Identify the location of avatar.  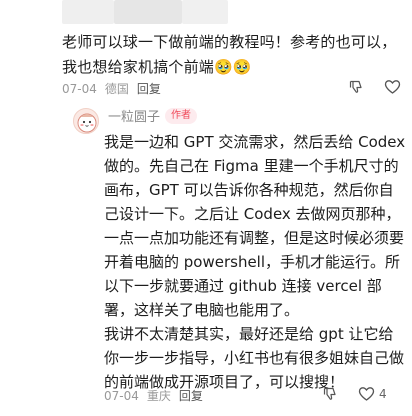
(86, 121).